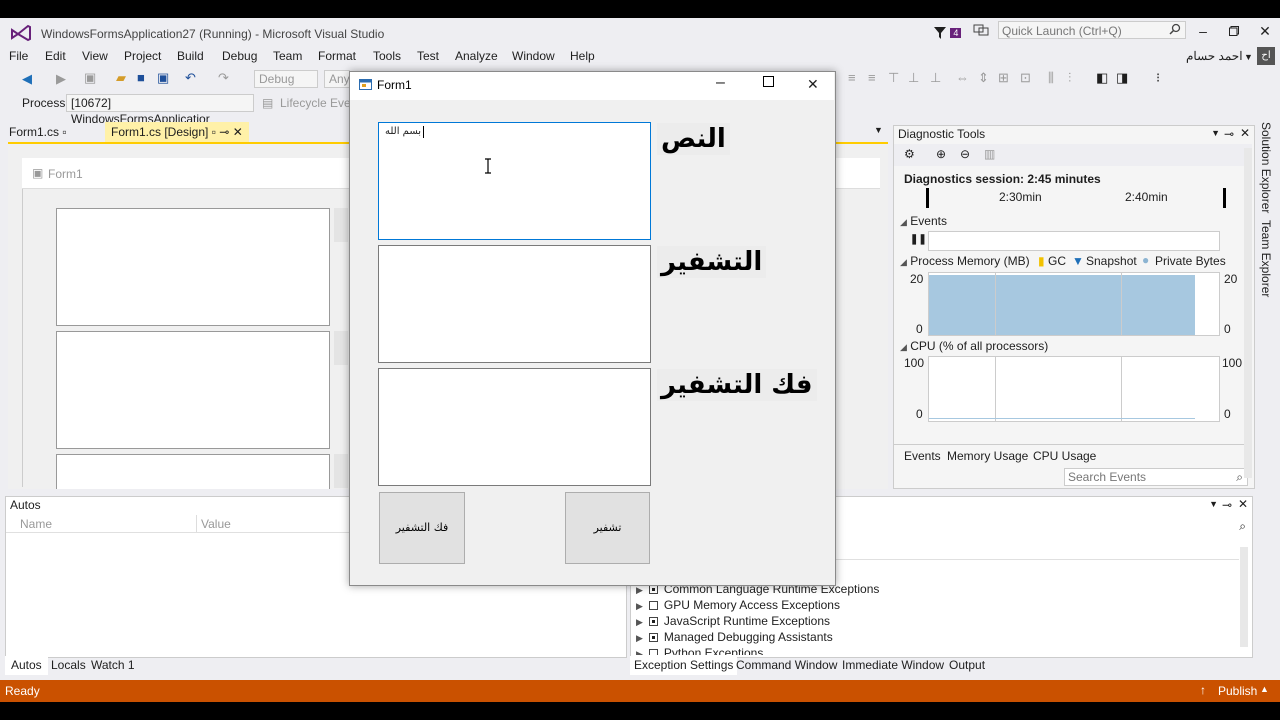  What do you see at coordinates (286, 79) in the screenshot?
I see `solution-config-select: Debug` at bounding box center [286, 79].